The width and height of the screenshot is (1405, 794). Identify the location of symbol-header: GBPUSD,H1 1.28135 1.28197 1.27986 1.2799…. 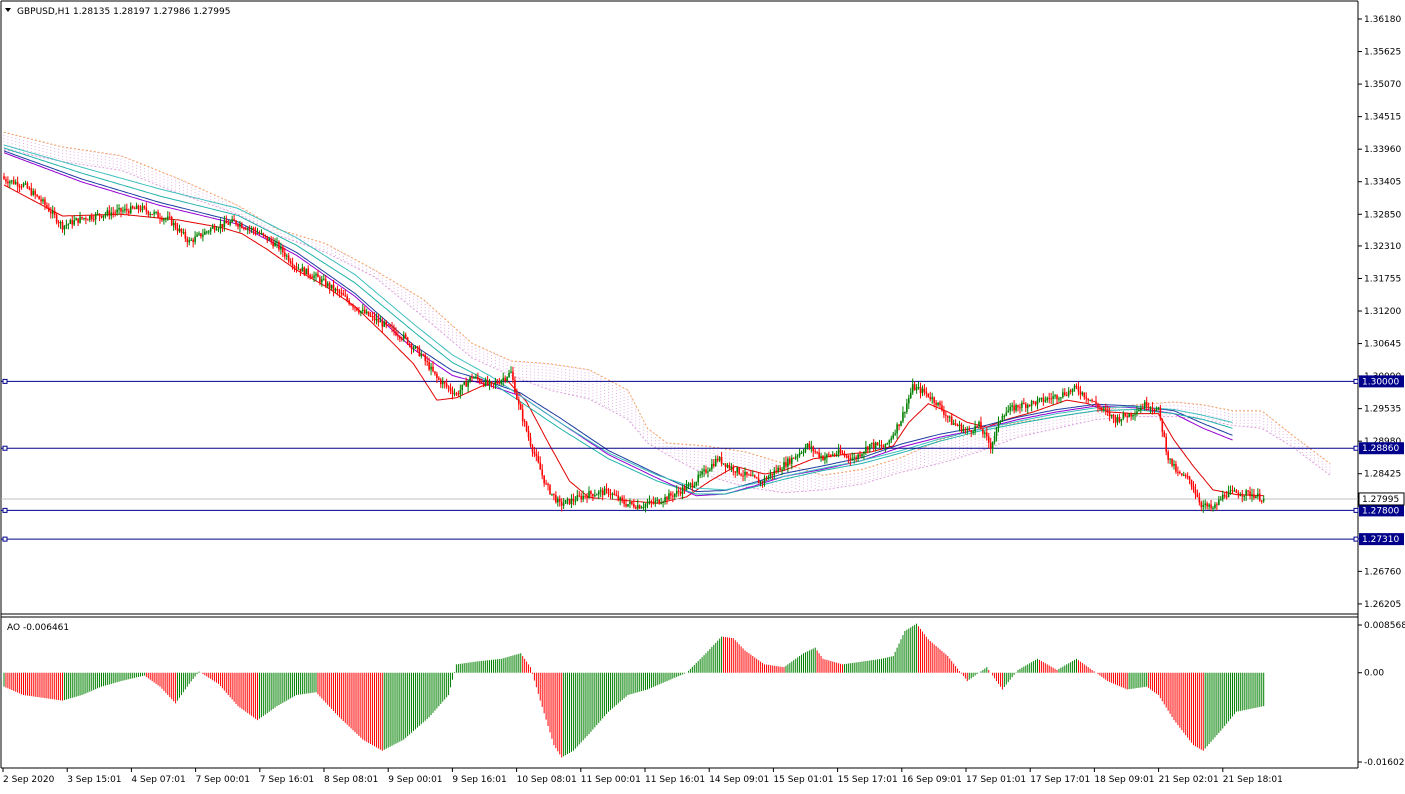
(123, 12).